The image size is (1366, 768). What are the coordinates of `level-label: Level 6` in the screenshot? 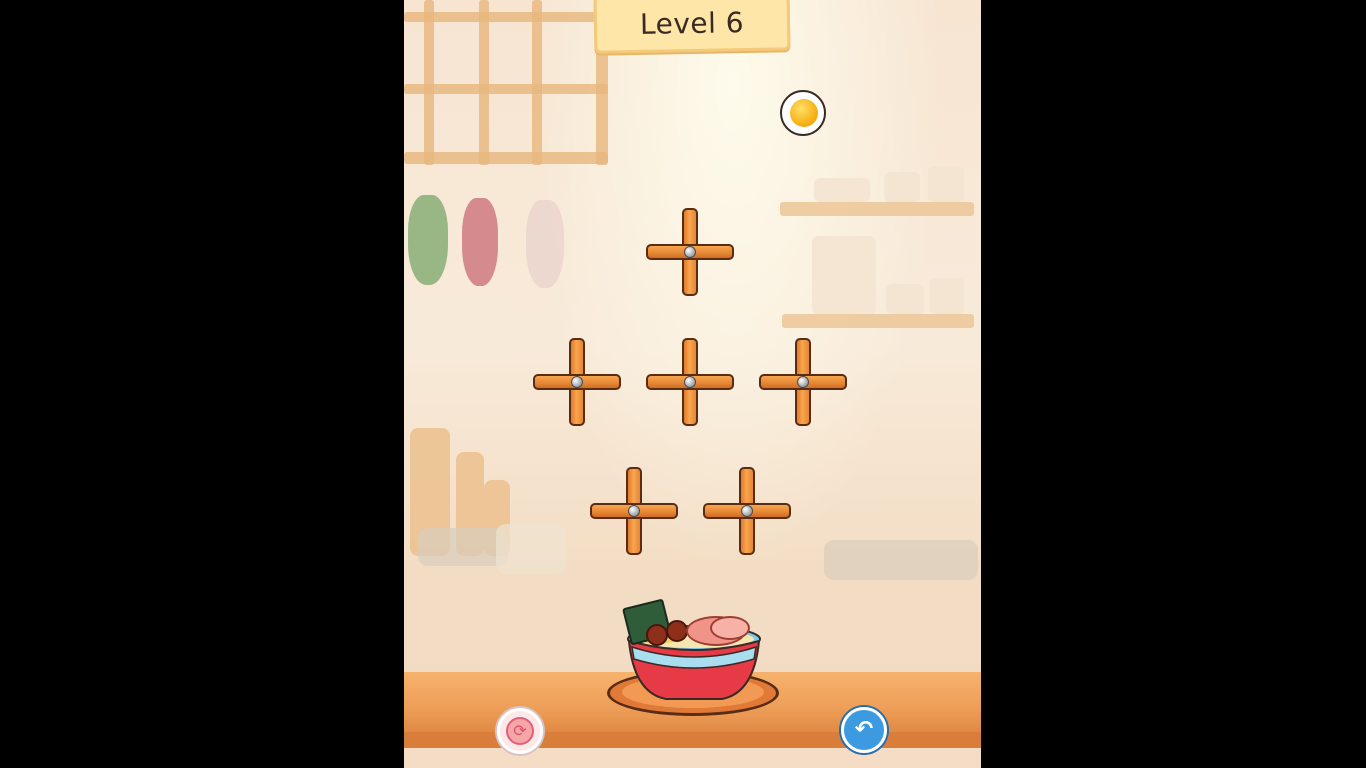 It's located at (692, 23).